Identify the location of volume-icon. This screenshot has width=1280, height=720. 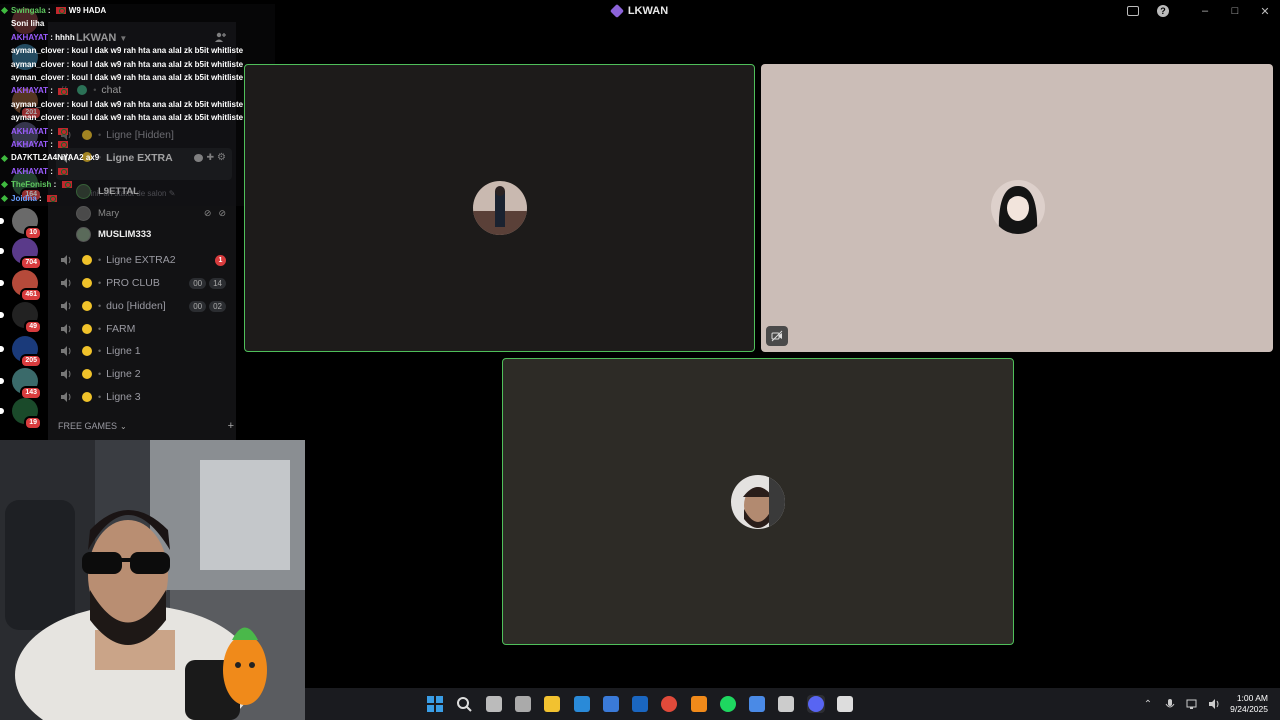
(1214, 704).